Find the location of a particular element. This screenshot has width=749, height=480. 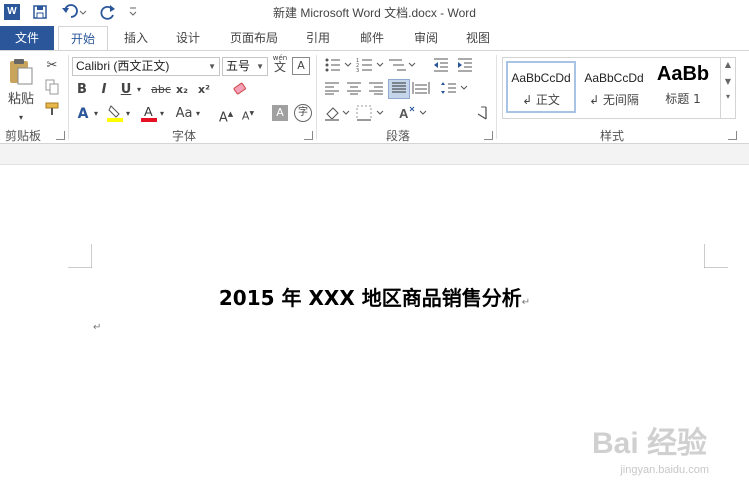

font-size-value: 五号 is located at coordinates (238, 66).